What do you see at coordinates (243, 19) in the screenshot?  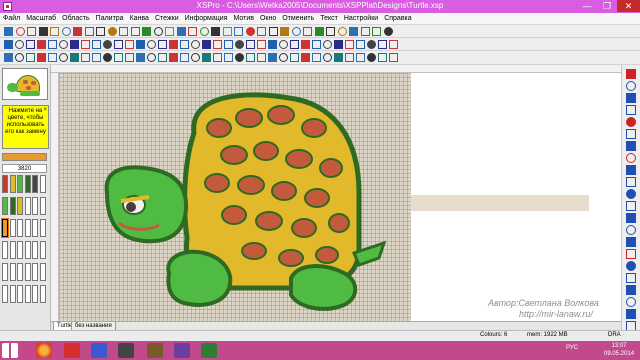 I see `menu-motif: Мотив` at bounding box center [243, 19].